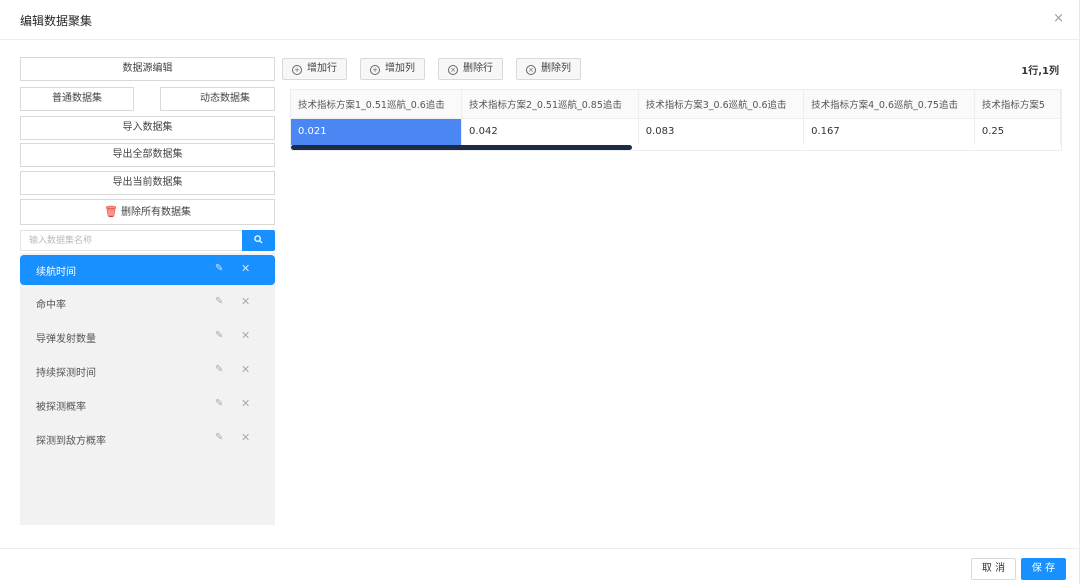  I want to click on list-item-label: 命中率, so click(51, 305).